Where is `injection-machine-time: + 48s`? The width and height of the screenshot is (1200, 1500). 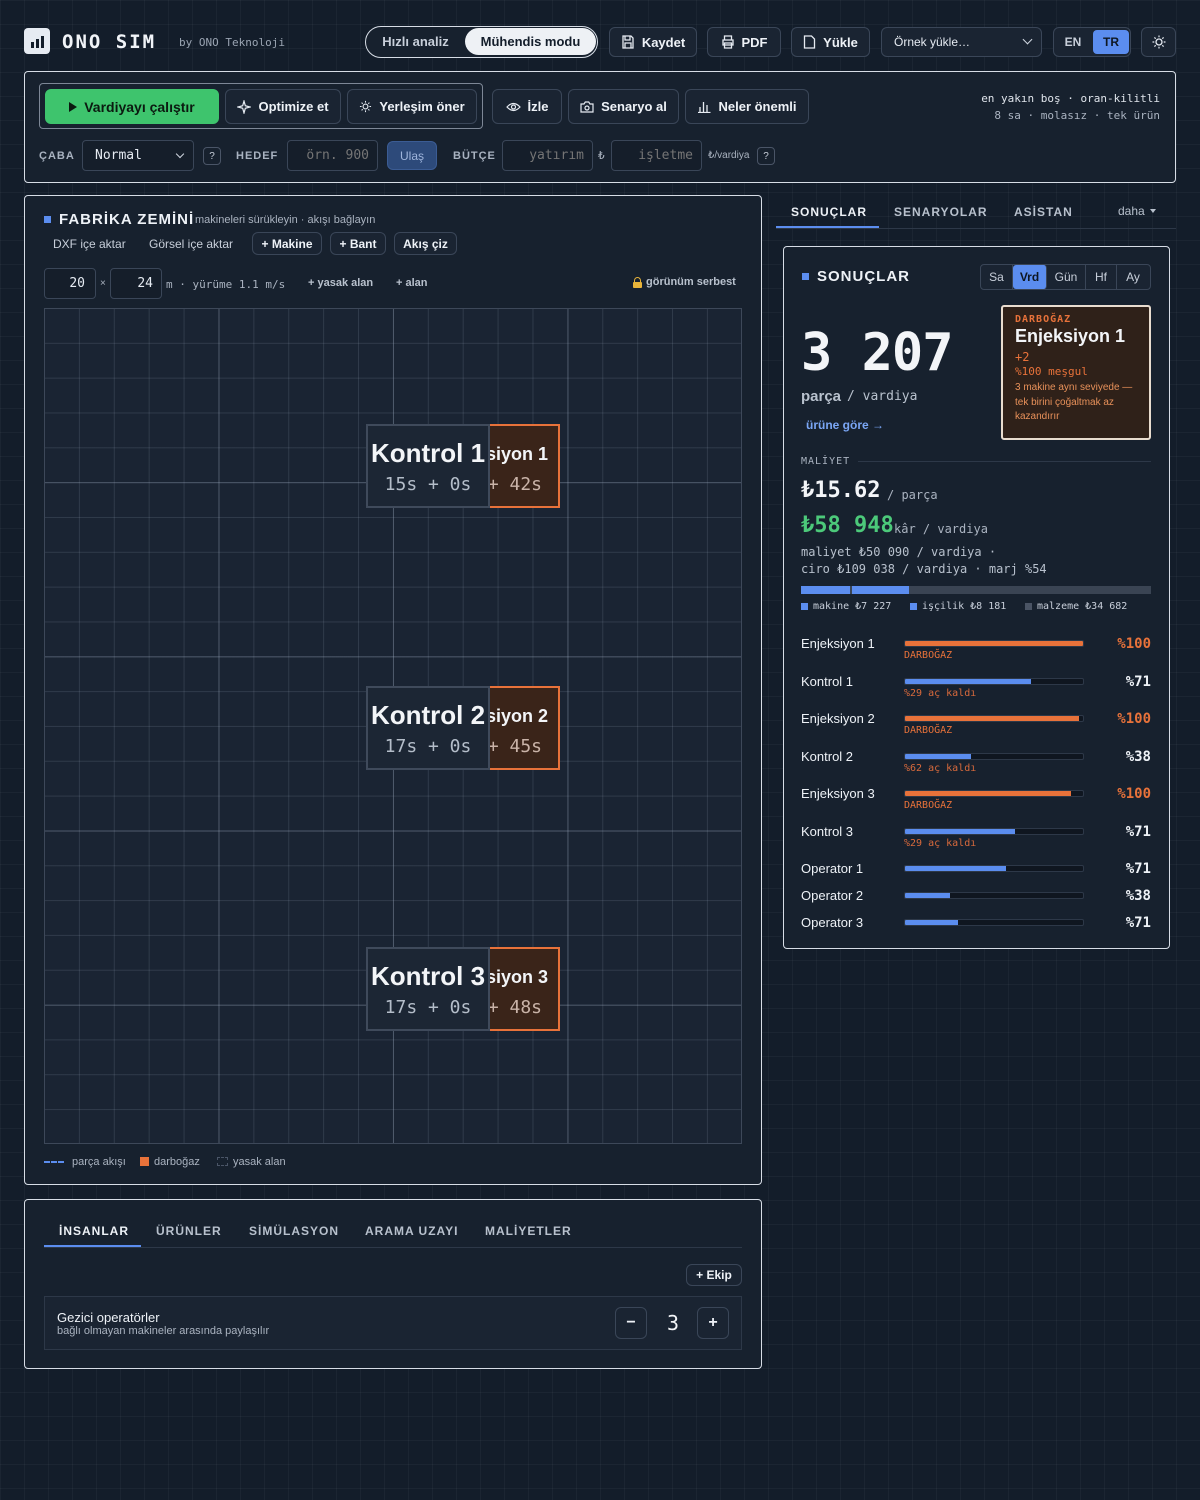
injection-machine-time: + 48s is located at coordinates (514, 1007).